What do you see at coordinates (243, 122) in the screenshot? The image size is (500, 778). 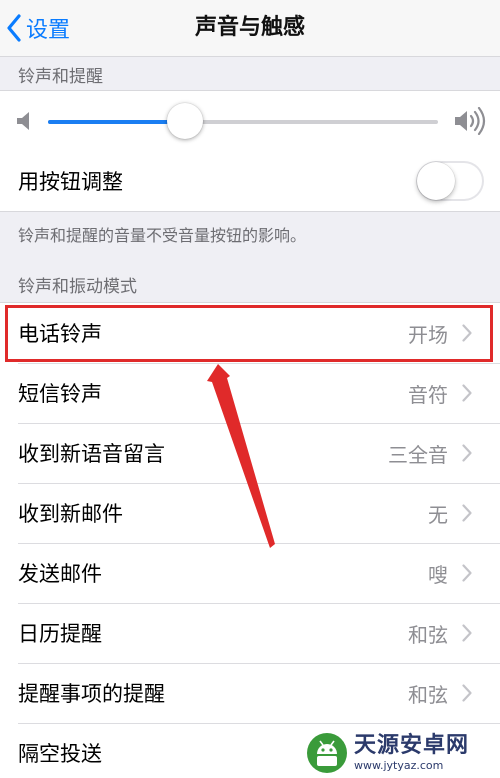 I see `volume-slider-track` at bounding box center [243, 122].